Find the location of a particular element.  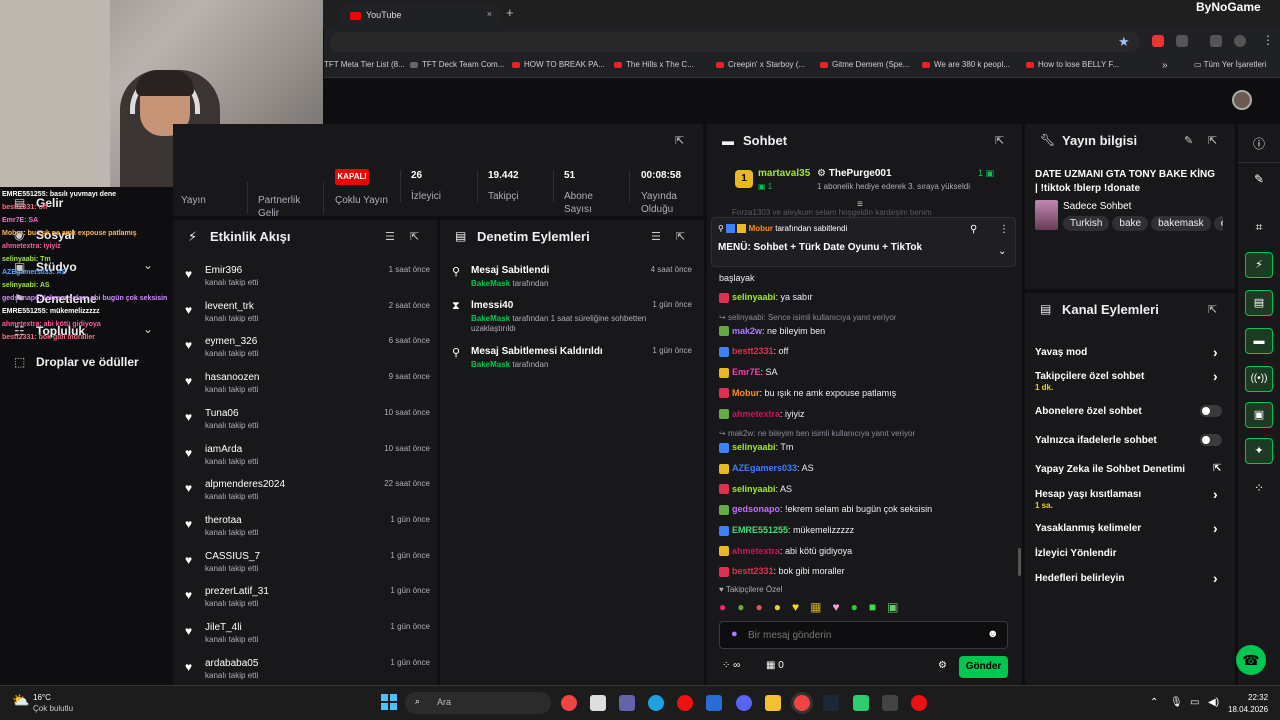

puzzle-icon is located at coordinates (1182, 41).